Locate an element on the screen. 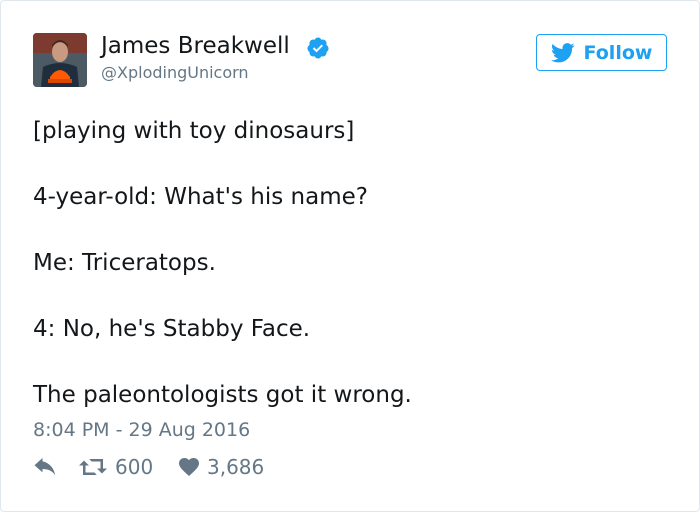  reply-button is located at coordinates (45, 468).